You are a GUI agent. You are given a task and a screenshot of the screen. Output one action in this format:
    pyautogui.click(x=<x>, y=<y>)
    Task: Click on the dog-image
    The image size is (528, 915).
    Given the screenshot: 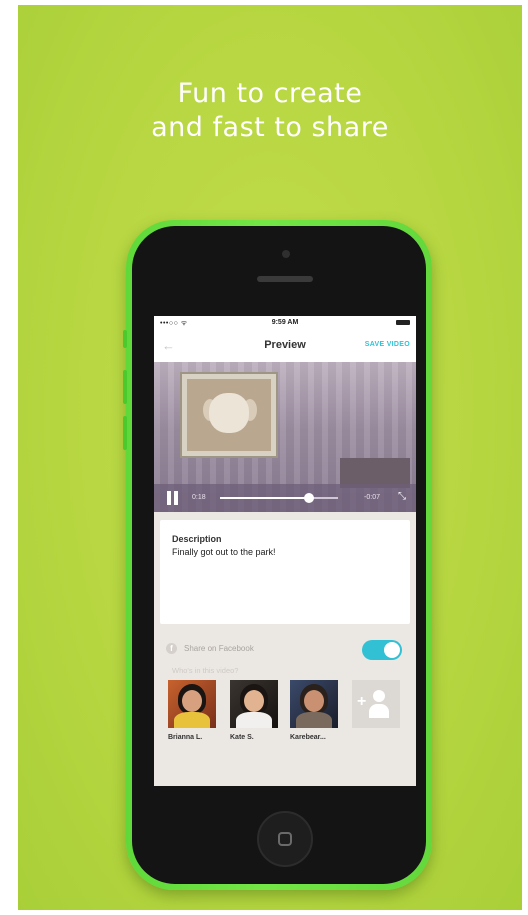 What is the action you would take?
    pyautogui.click(x=229, y=413)
    